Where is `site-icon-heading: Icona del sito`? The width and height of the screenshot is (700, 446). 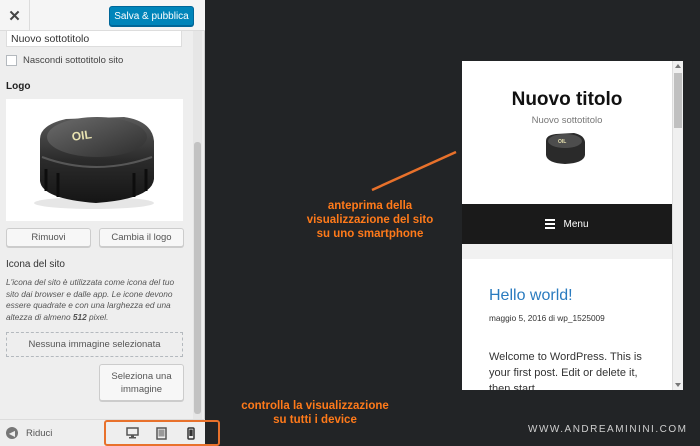
site-icon-heading: Icona del sito is located at coordinates (35, 264).